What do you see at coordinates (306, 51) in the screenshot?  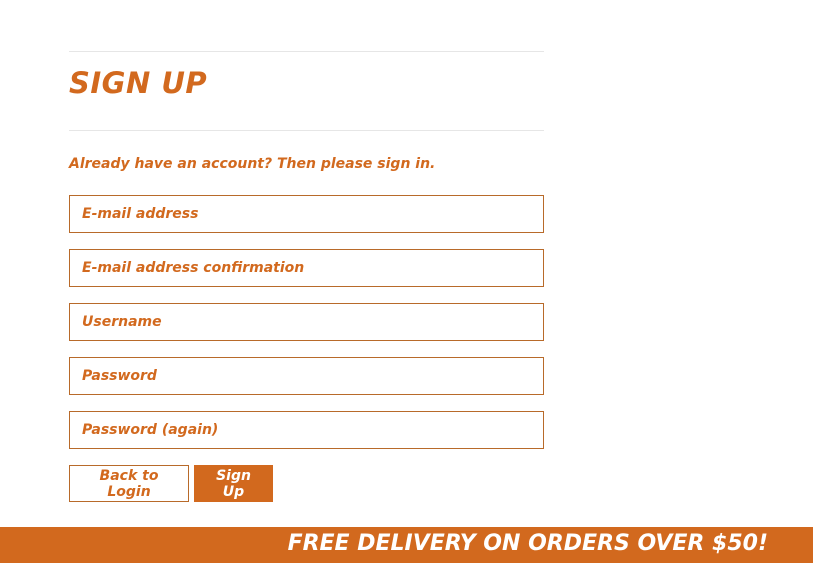 I see `top-divider` at bounding box center [306, 51].